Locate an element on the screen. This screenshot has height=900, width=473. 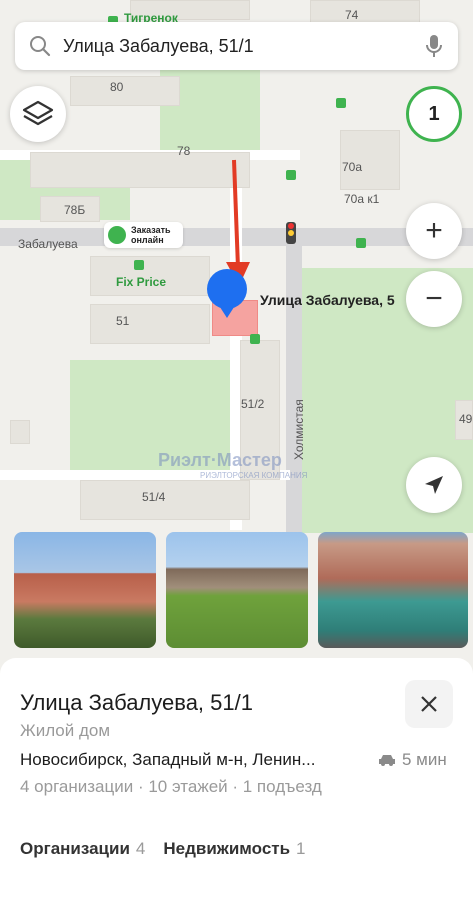
minus-icon: − is located at coordinates (434, 298).